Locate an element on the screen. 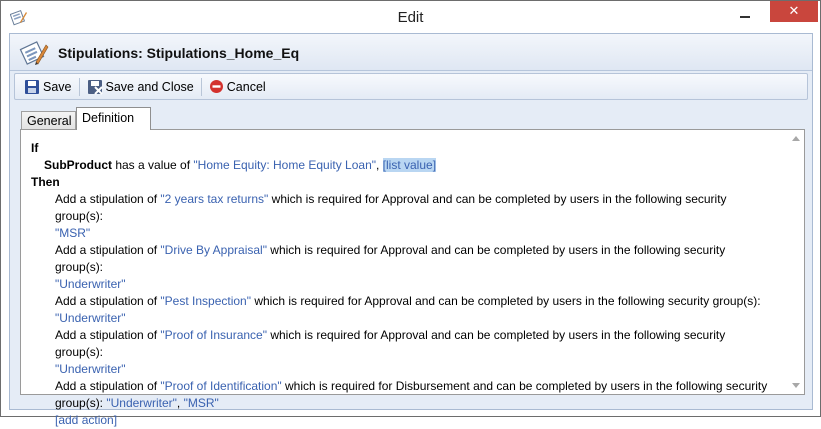 The image size is (821, 429). cancel-button: Cancel is located at coordinates (237, 87).